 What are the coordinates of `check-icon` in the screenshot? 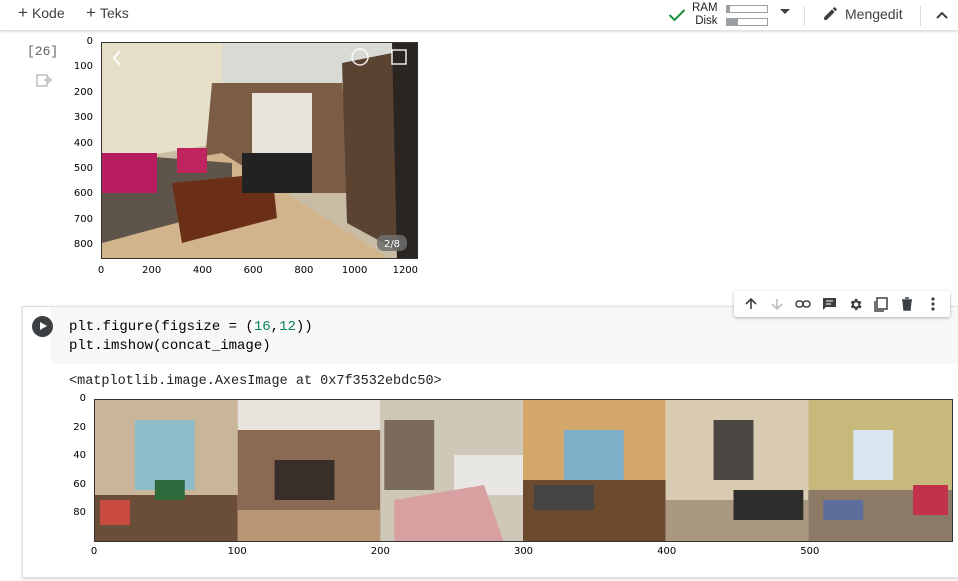 It's located at (677, 15).